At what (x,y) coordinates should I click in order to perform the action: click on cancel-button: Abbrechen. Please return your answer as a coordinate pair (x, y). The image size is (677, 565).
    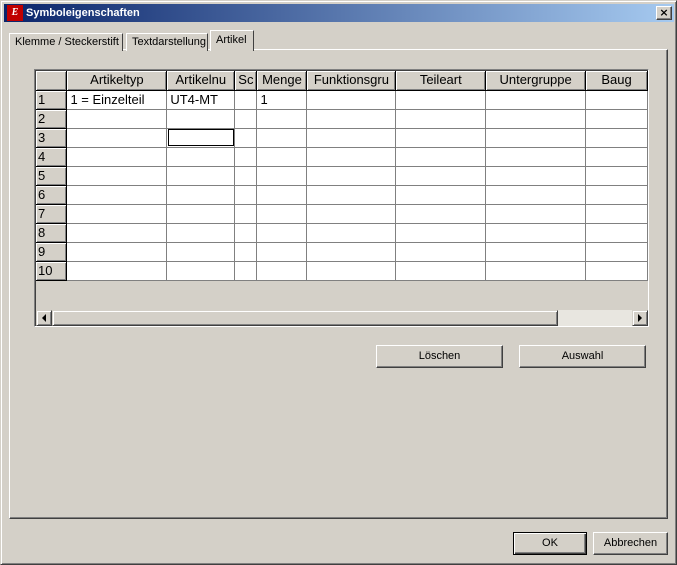
    Looking at the image, I should click on (630, 543).